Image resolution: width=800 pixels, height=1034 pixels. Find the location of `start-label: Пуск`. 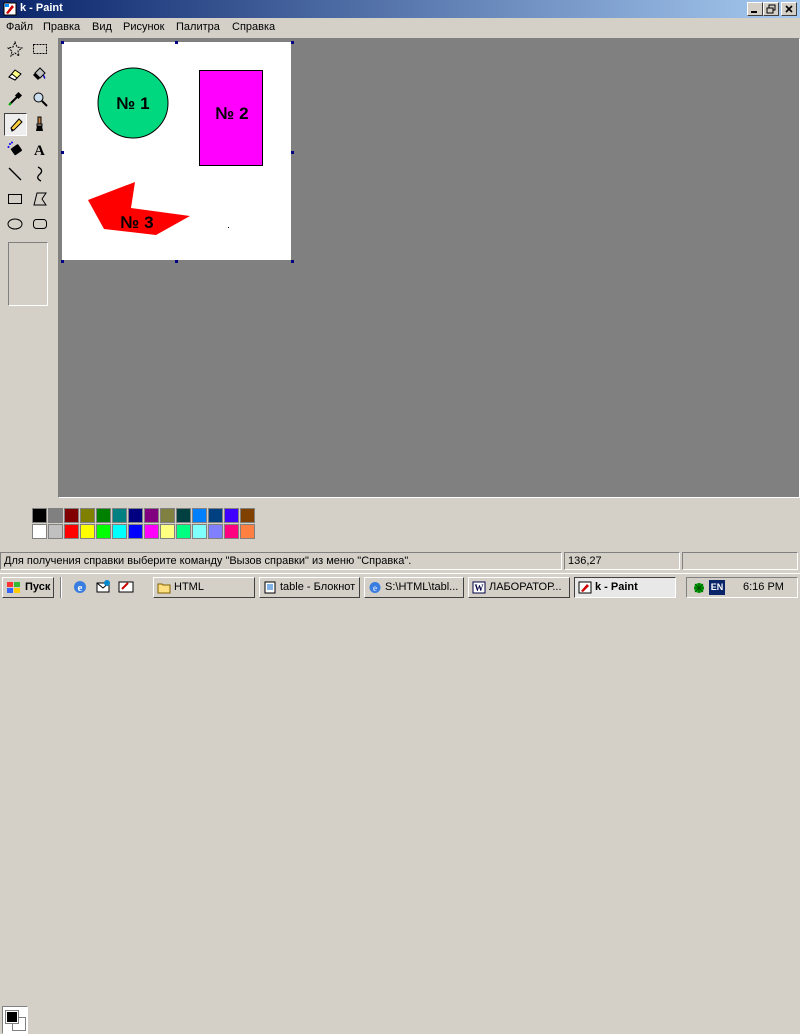

start-label: Пуск is located at coordinates (38, 587).